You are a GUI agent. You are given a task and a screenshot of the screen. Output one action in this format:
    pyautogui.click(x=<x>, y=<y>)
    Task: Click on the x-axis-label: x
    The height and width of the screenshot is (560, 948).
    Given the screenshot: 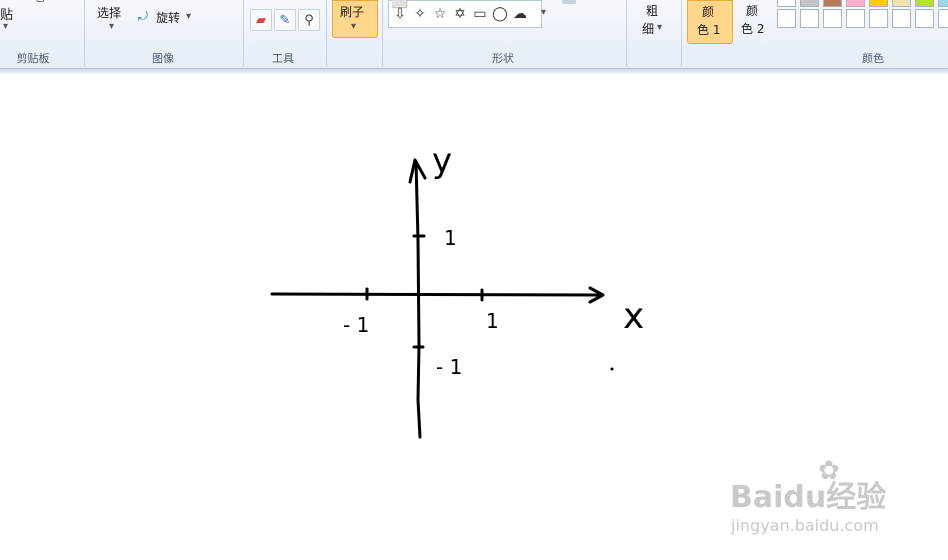 What is the action you would take?
    pyautogui.click(x=633, y=316)
    